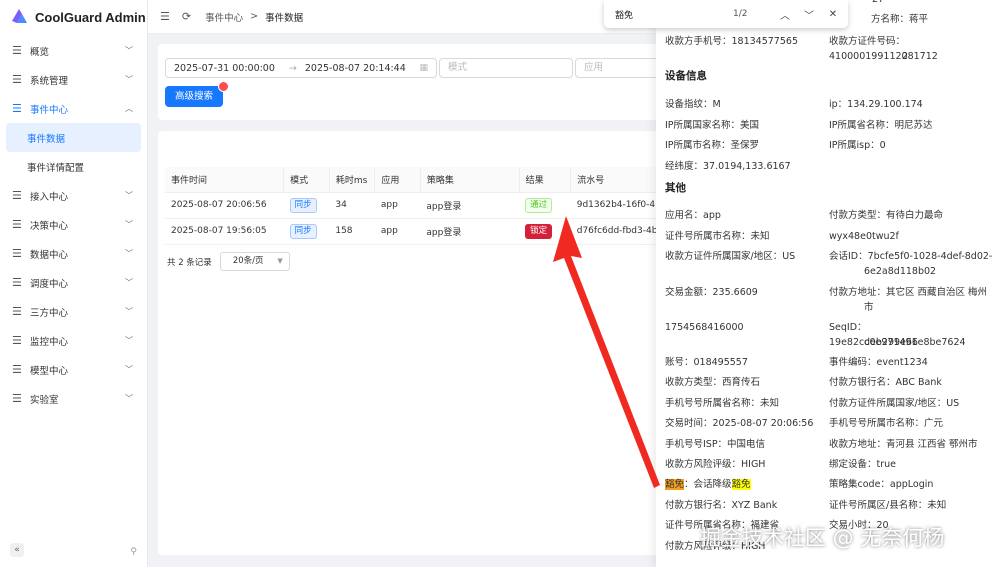 The image size is (1000, 567). I want to click on find-next-icon: ﹀, so click(809, 14).